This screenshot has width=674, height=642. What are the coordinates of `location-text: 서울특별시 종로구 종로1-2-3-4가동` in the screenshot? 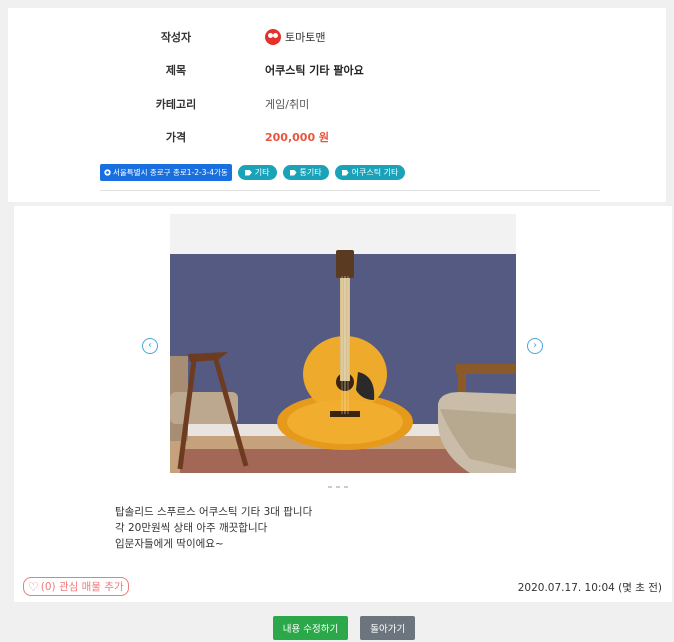 It's located at (170, 172).